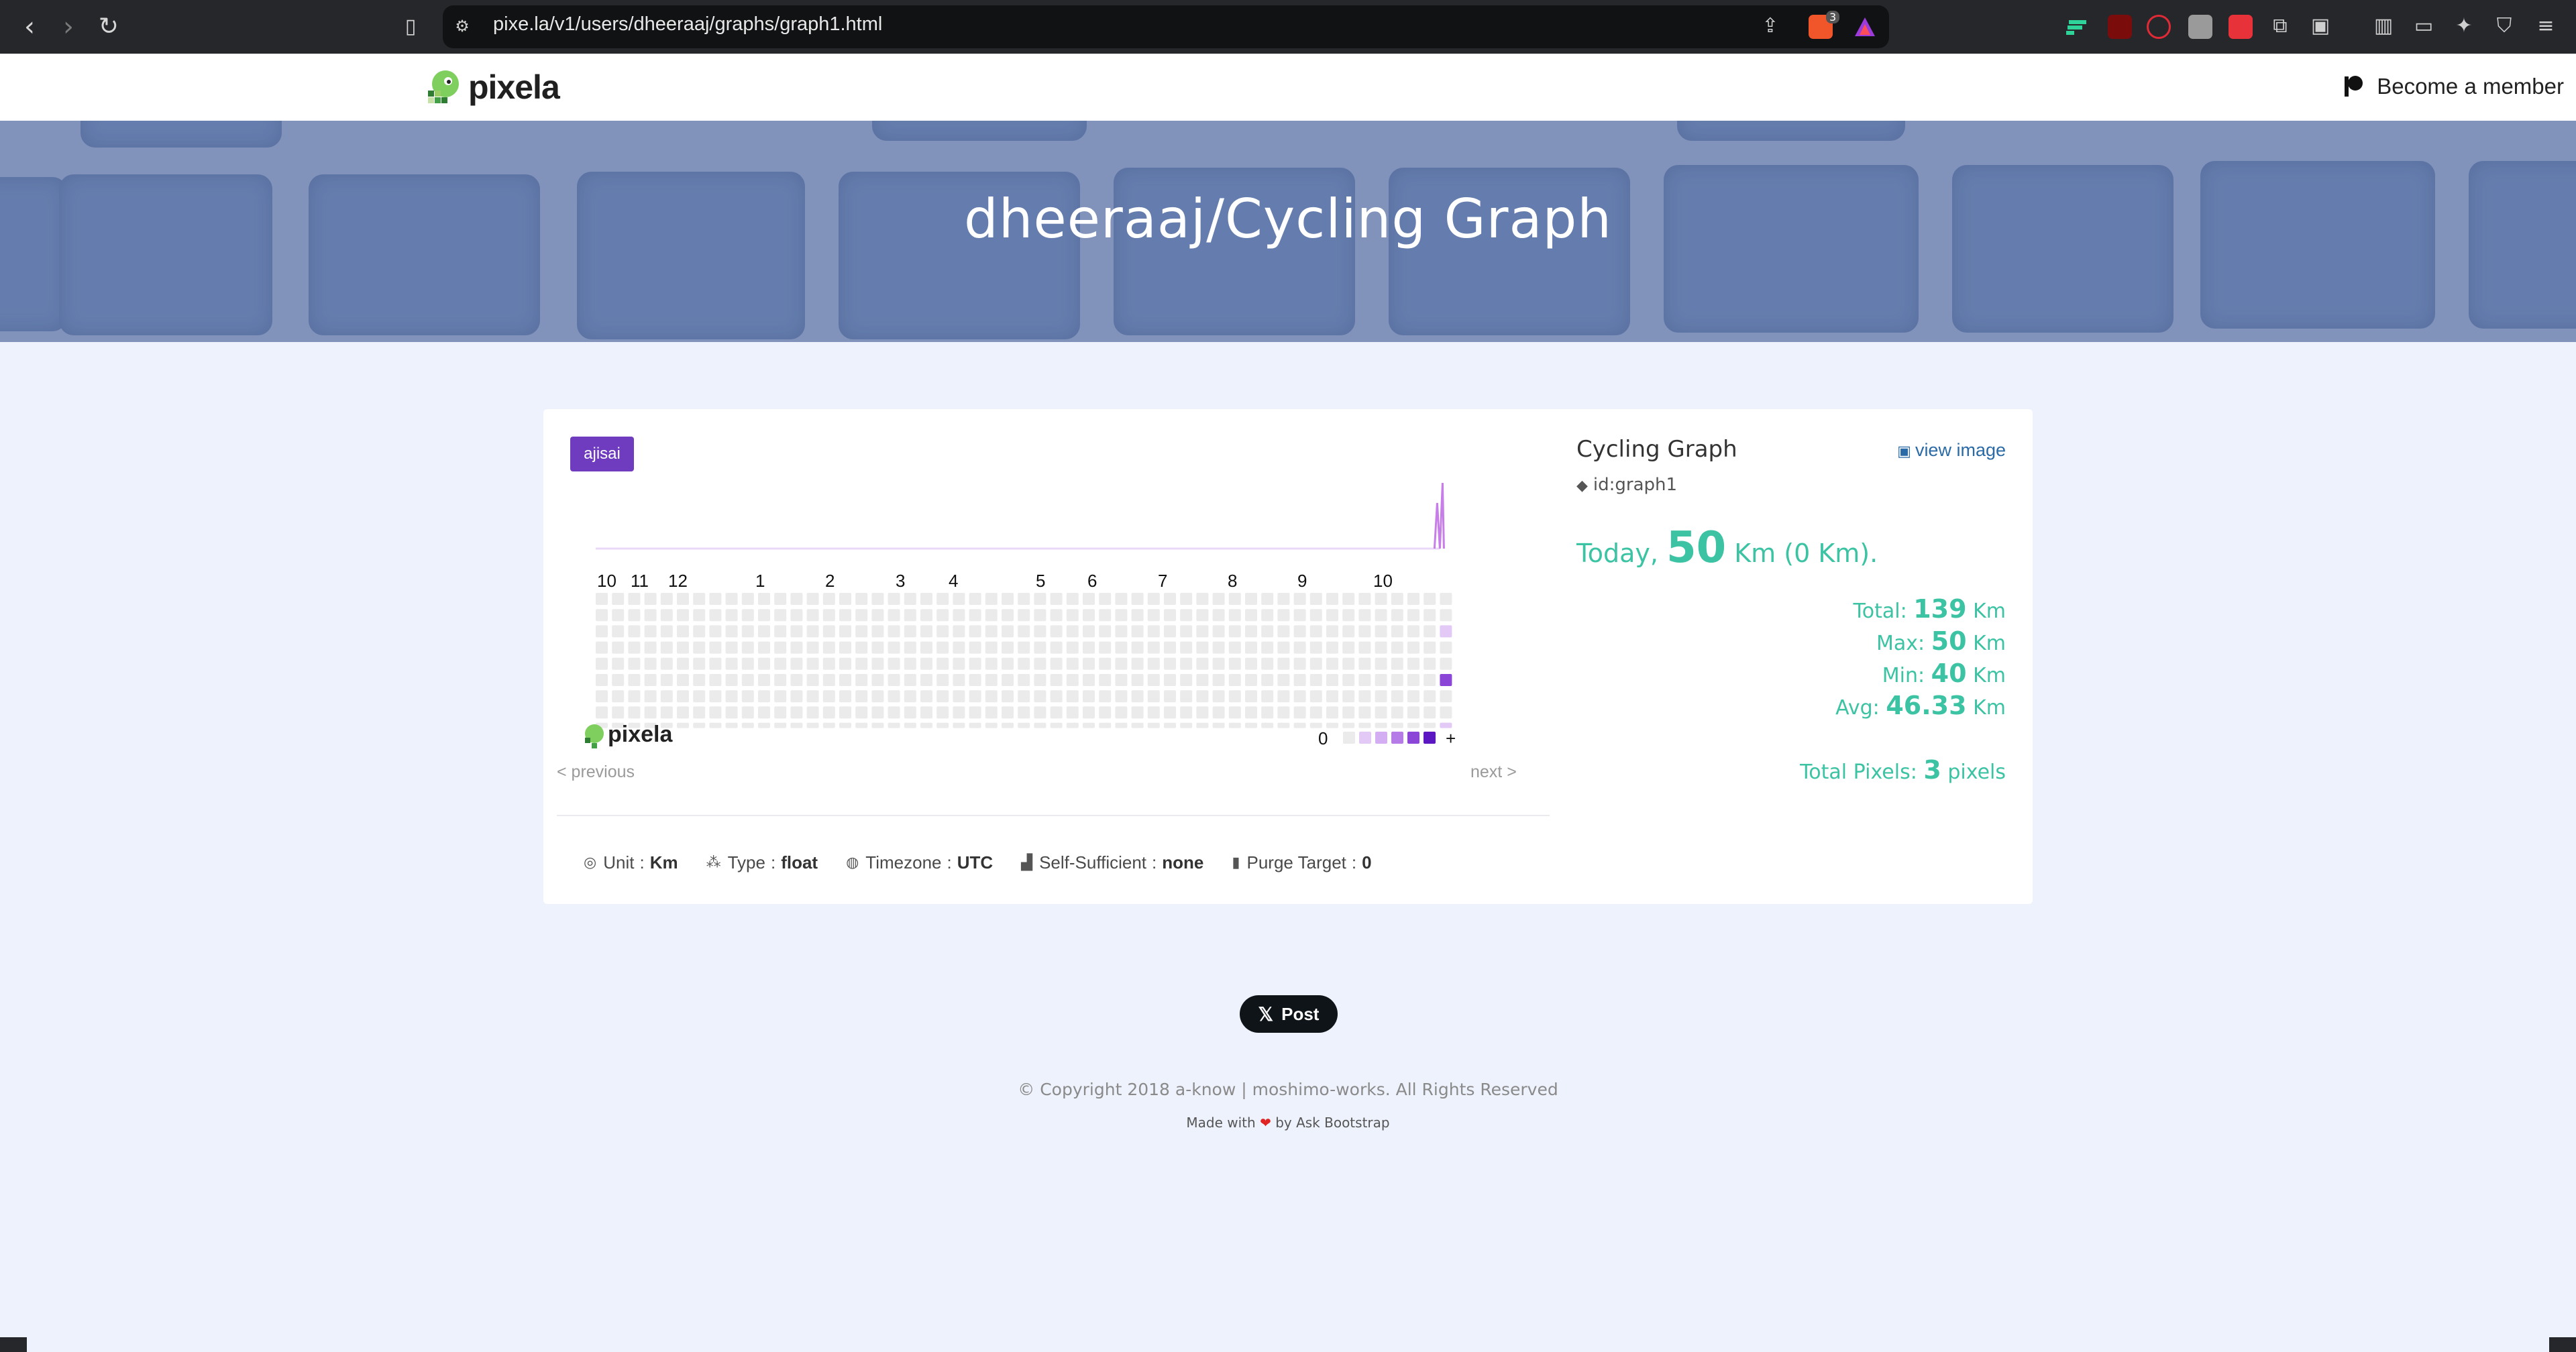 The width and height of the screenshot is (2576, 1352). Describe the element at coordinates (2423, 26) in the screenshot. I see `wallet-icon: ▭` at that location.